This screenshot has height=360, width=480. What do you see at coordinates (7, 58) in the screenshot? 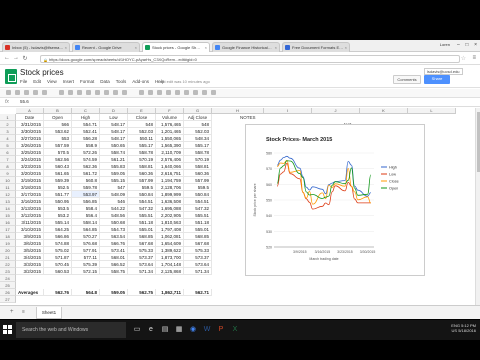
I see `back-icon: ←` at bounding box center [7, 58].